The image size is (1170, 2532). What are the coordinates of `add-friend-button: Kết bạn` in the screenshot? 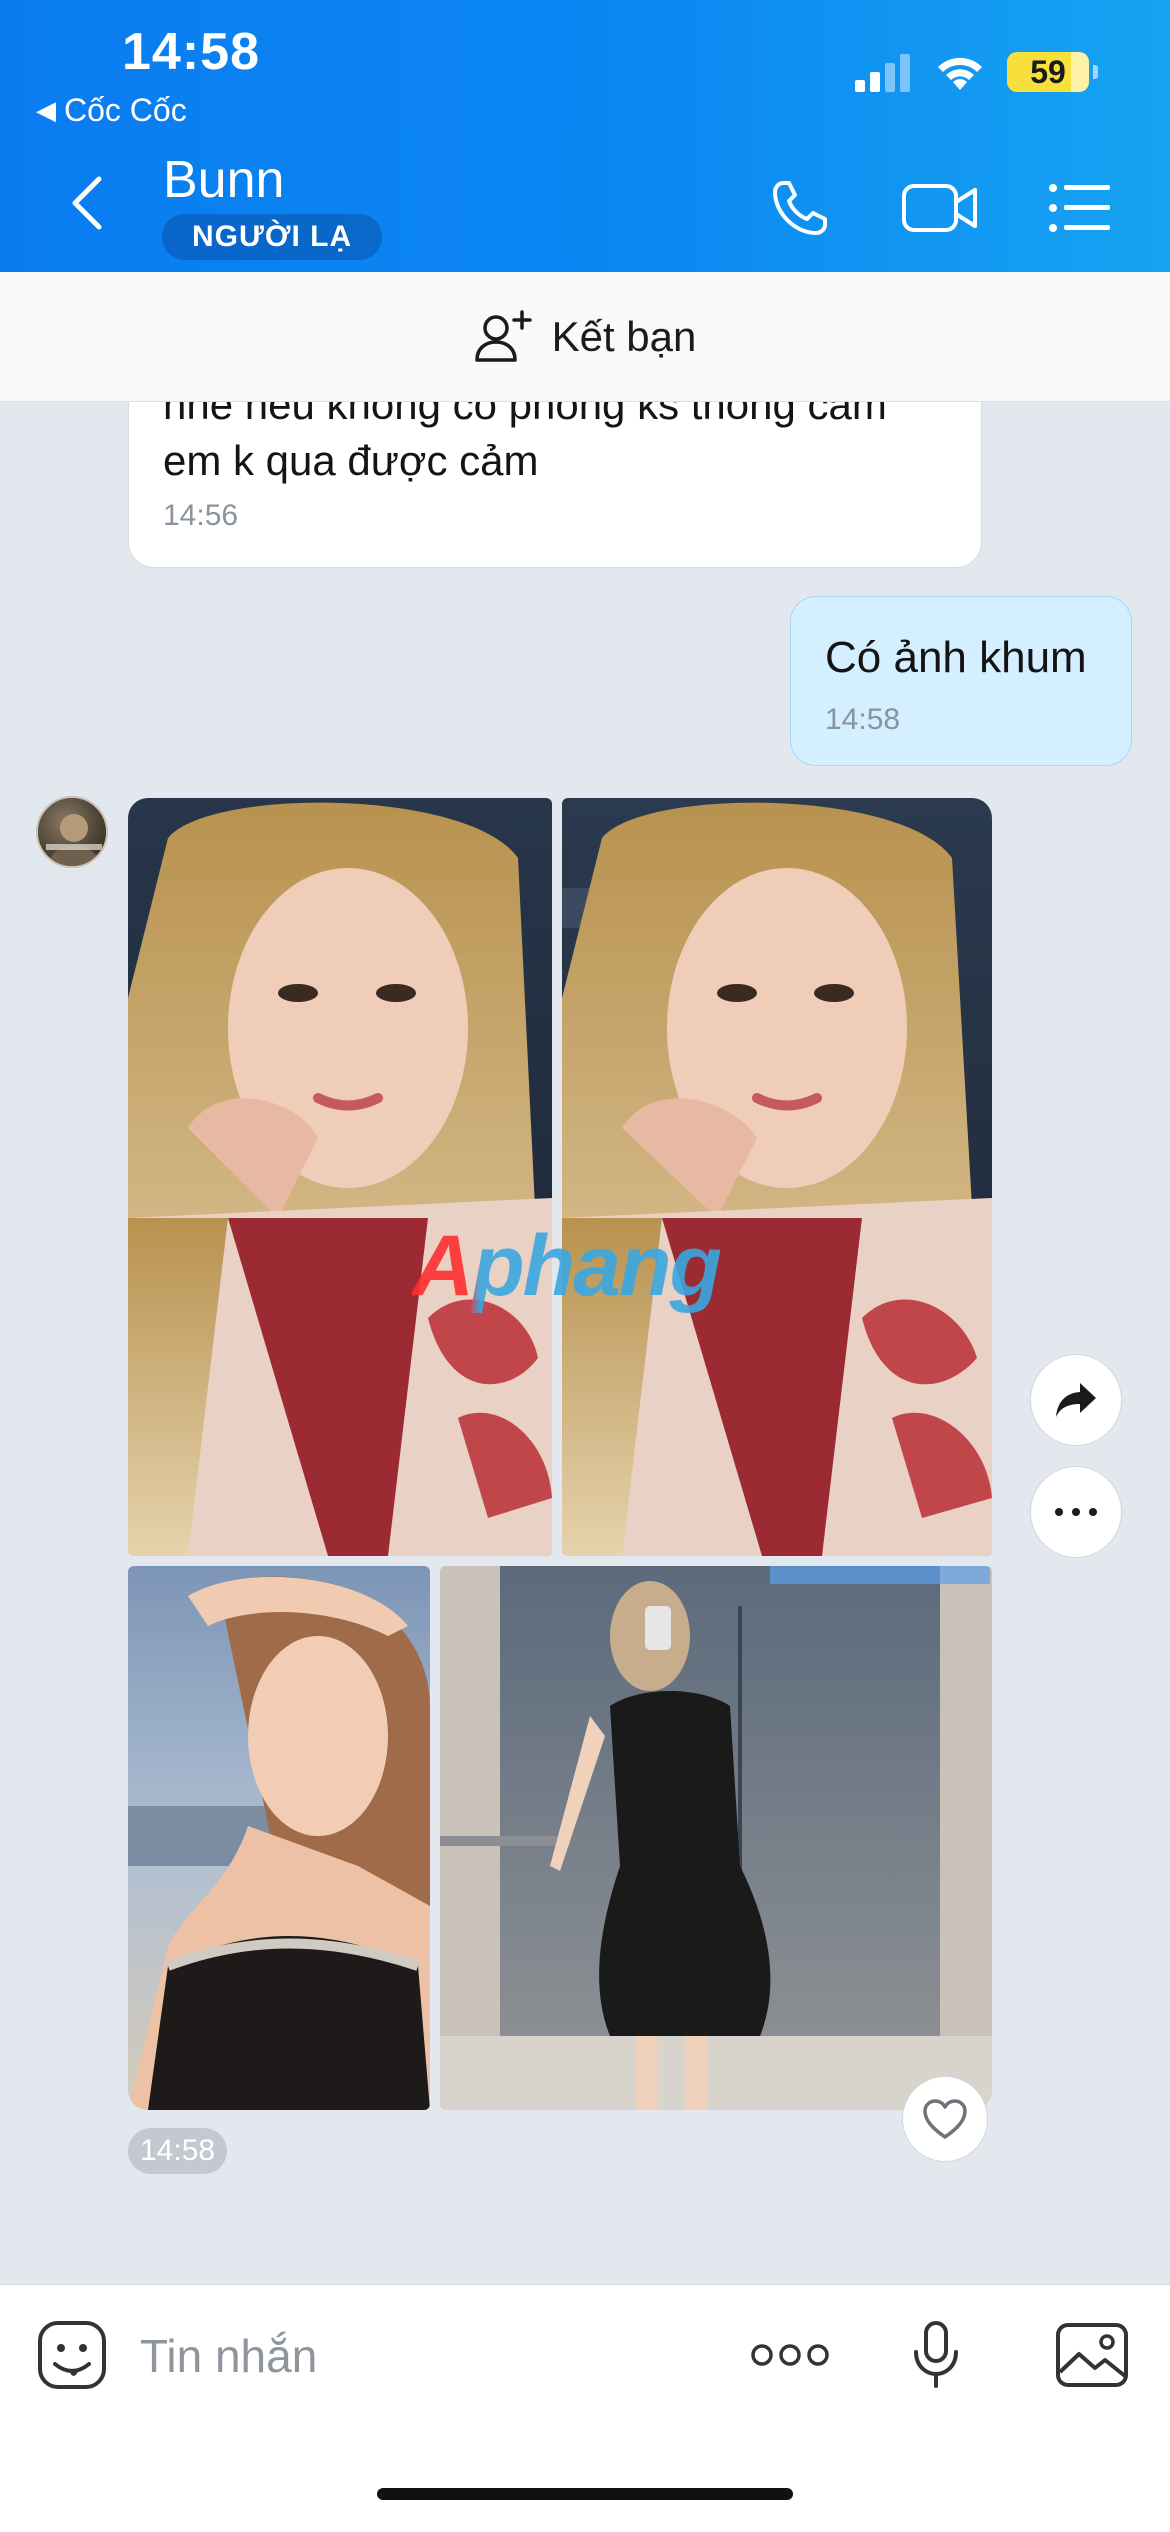 It's located at (585, 337).